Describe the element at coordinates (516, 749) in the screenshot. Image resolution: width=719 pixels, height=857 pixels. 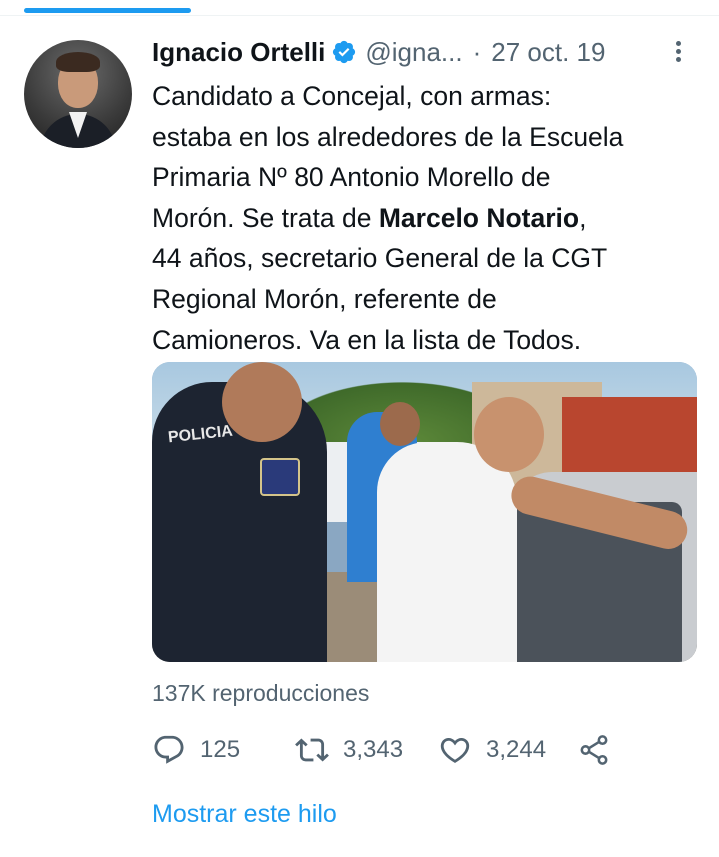
I see `like-count: 3,244` at that location.